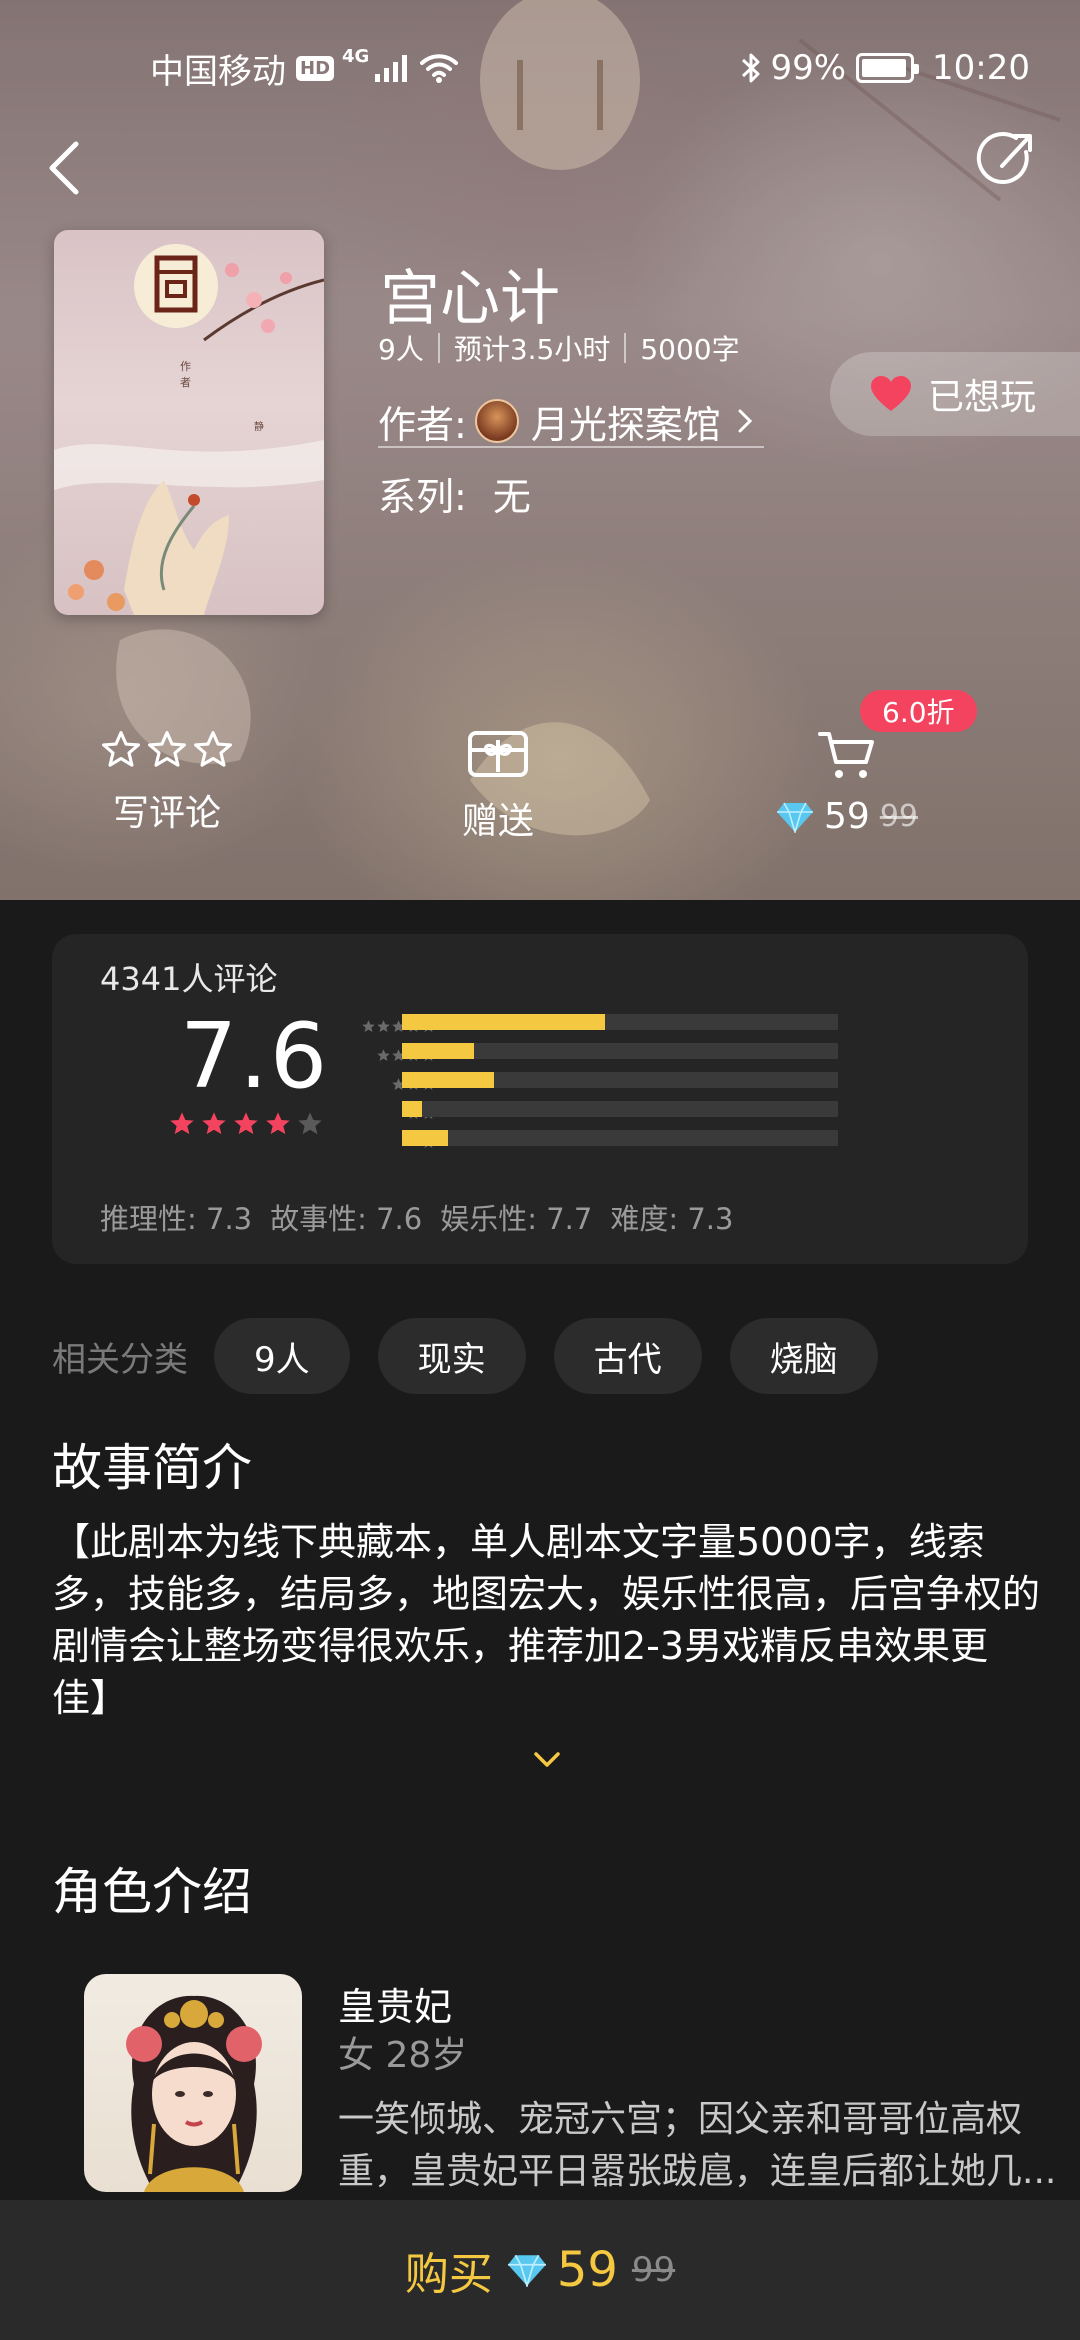  What do you see at coordinates (120, 1359) in the screenshot?
I see `tags-label: 相关分类` at bounding box center [120, 1359].